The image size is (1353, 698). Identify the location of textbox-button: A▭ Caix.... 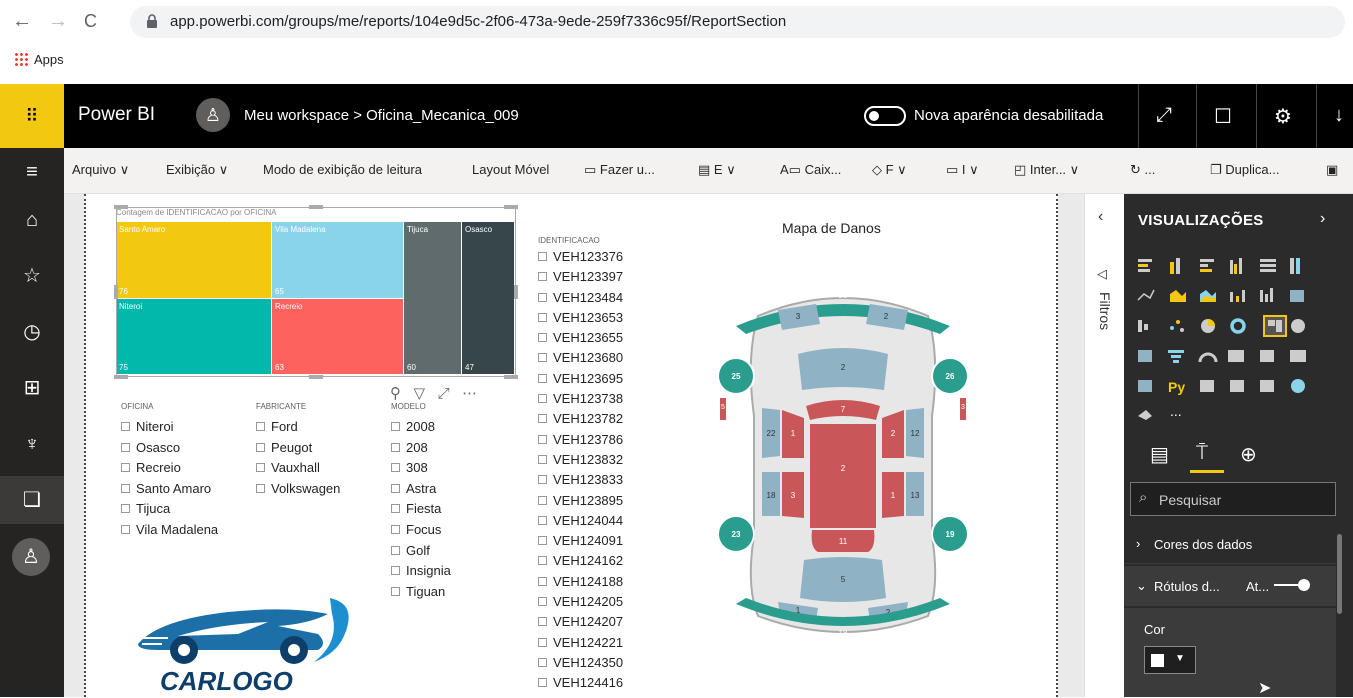
(810, 170).